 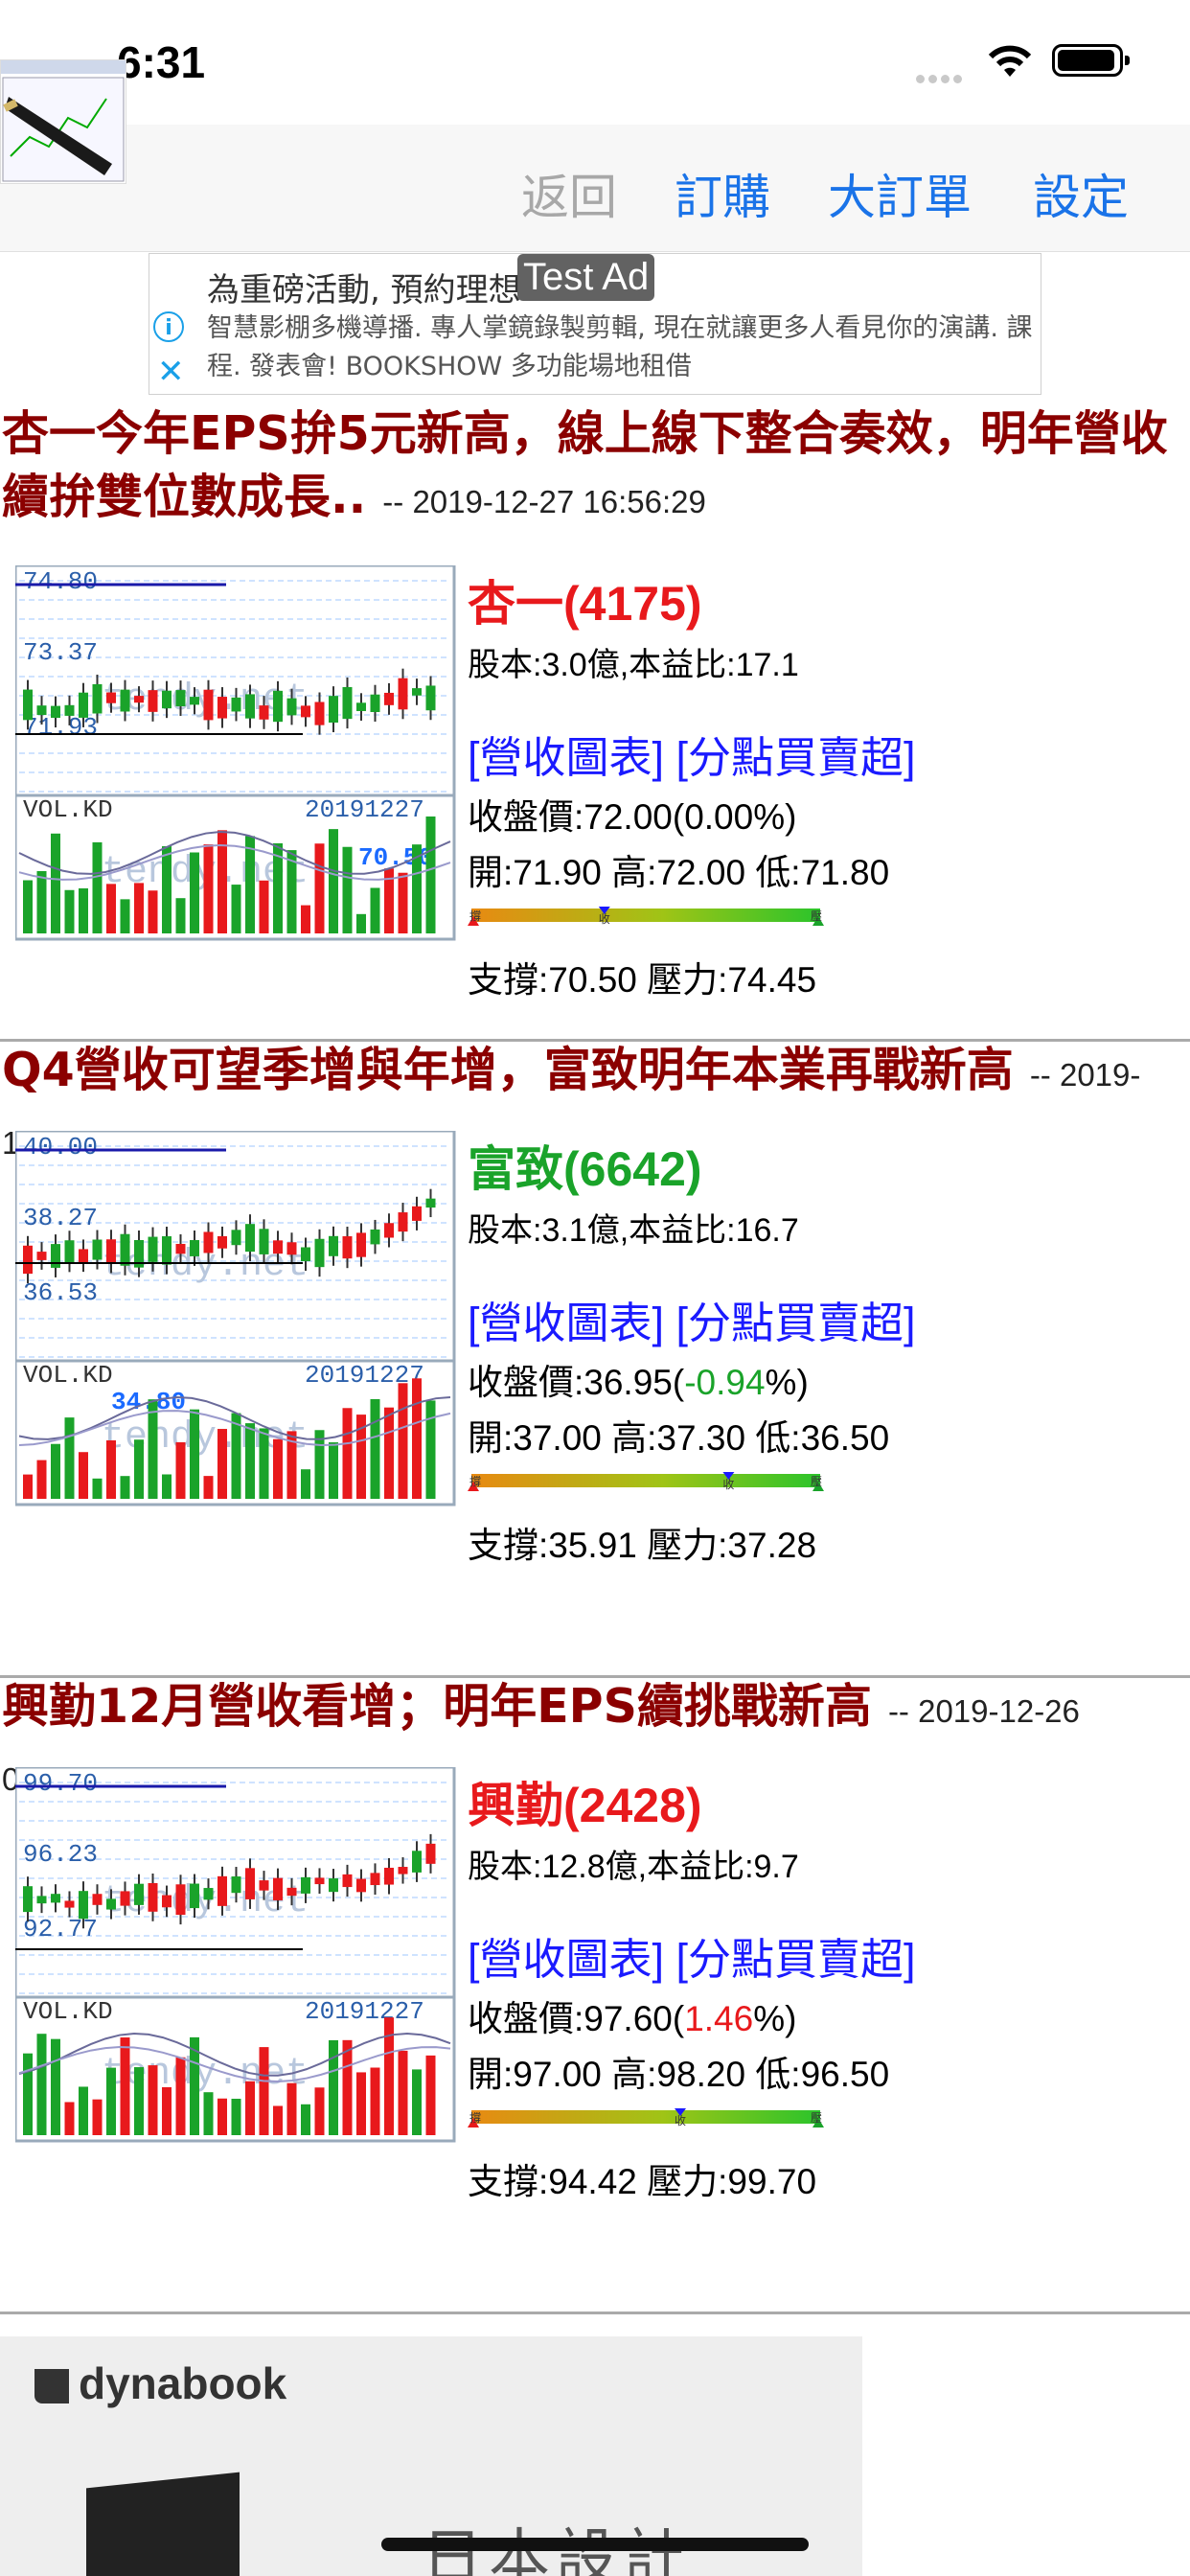 I want to click on headline-text: 興勤12月營收看增；明年EPS續挑戰新高, so click(x=437, y=1706).